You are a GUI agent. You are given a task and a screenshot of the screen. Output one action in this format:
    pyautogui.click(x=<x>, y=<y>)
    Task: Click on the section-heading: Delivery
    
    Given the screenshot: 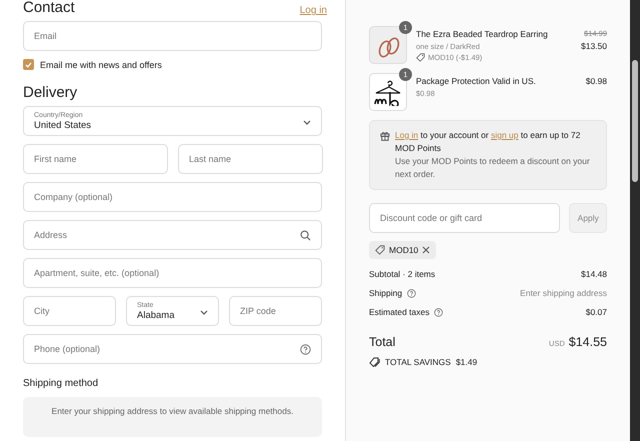 What is the action you would take?
    pyautogui.click(x=50, y=92)
    